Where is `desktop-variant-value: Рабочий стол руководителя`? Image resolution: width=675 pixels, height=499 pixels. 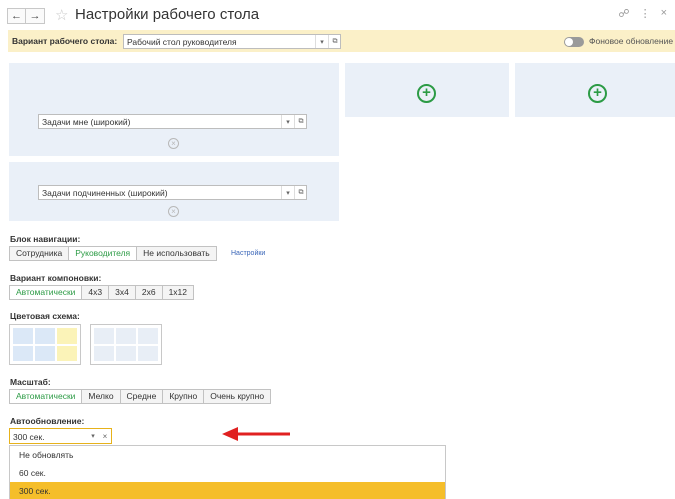 desktop-variant-value: Рабочий стол руководителя is located at coordinates (182, 42).